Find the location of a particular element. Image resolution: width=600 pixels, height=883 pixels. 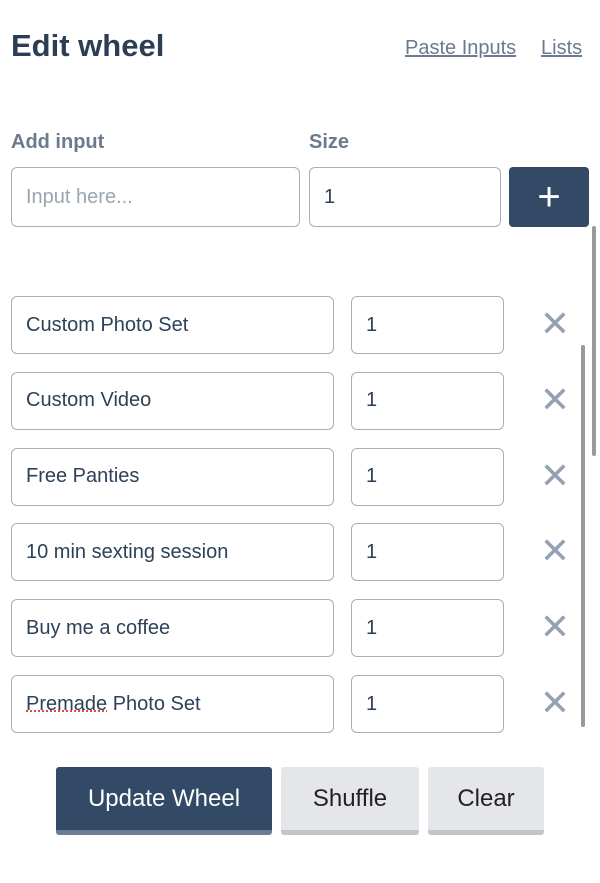

entry-name-field: 10 min sexting session is located at coordinates (172, 552).